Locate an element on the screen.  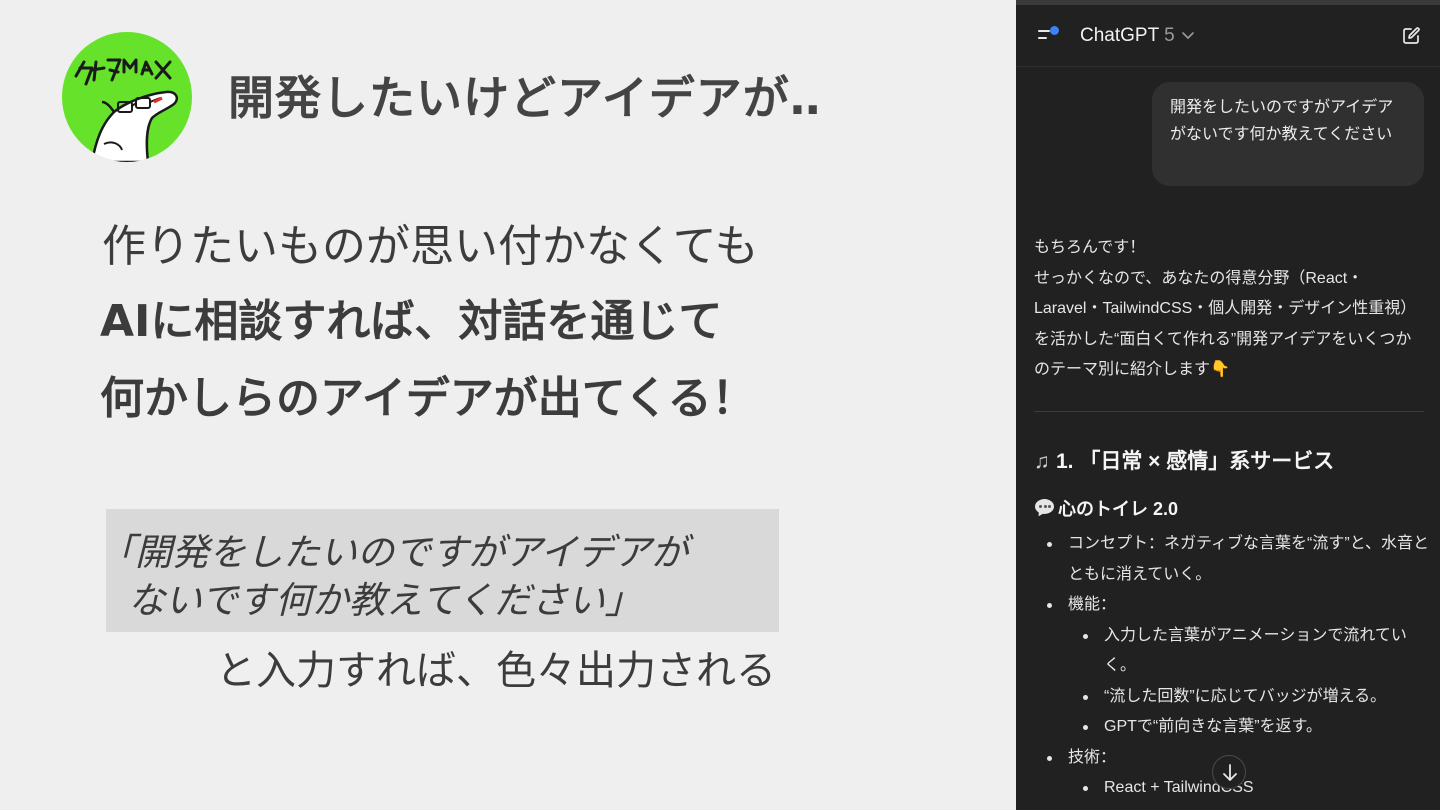
slide-text-line-2: AIに相談すれば、対話を通じて is located at coordinates (411, 321).